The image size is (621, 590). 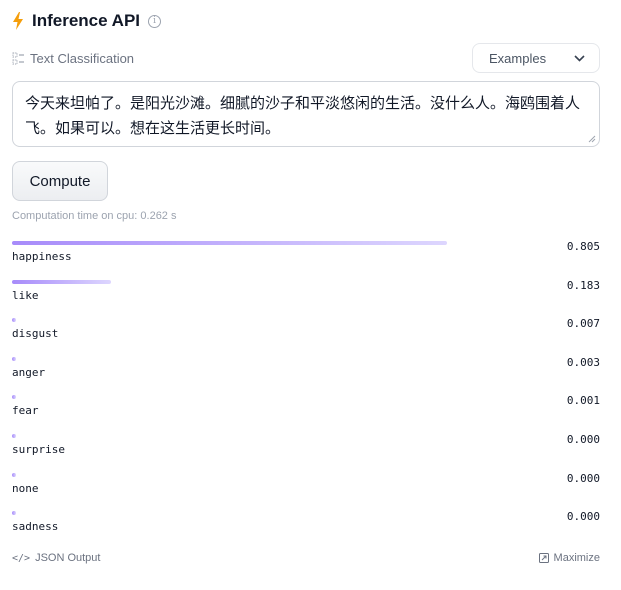 What do you see at coordinates (29, 372) in the screenshot?
I see `result-label: anger` at bounding box center [29, 372].